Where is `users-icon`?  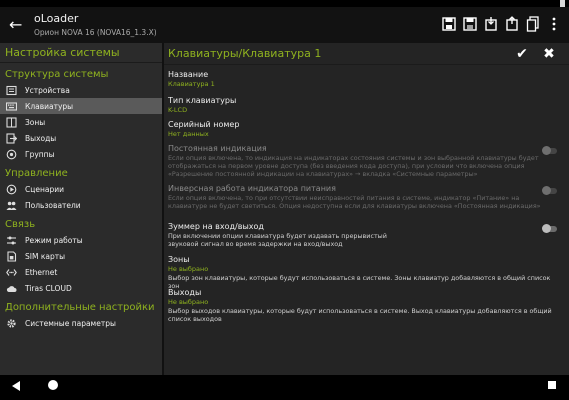 users-icon is located at coordinates (11, 205).